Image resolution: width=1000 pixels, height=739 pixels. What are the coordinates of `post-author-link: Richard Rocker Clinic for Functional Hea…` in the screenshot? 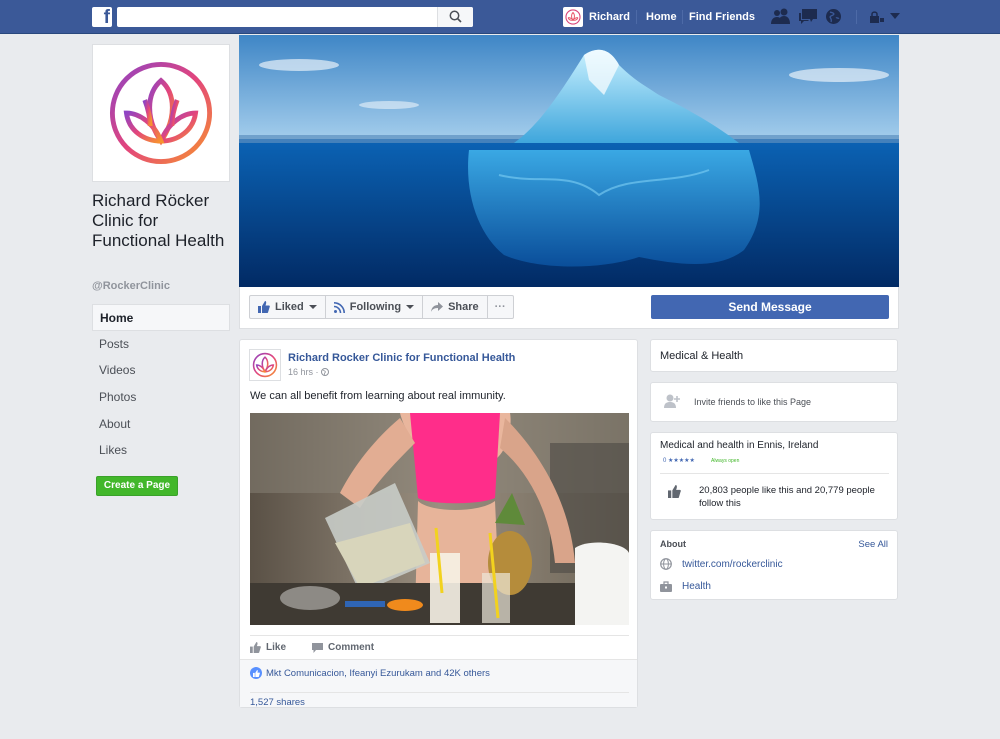 It's located at (401, 358).